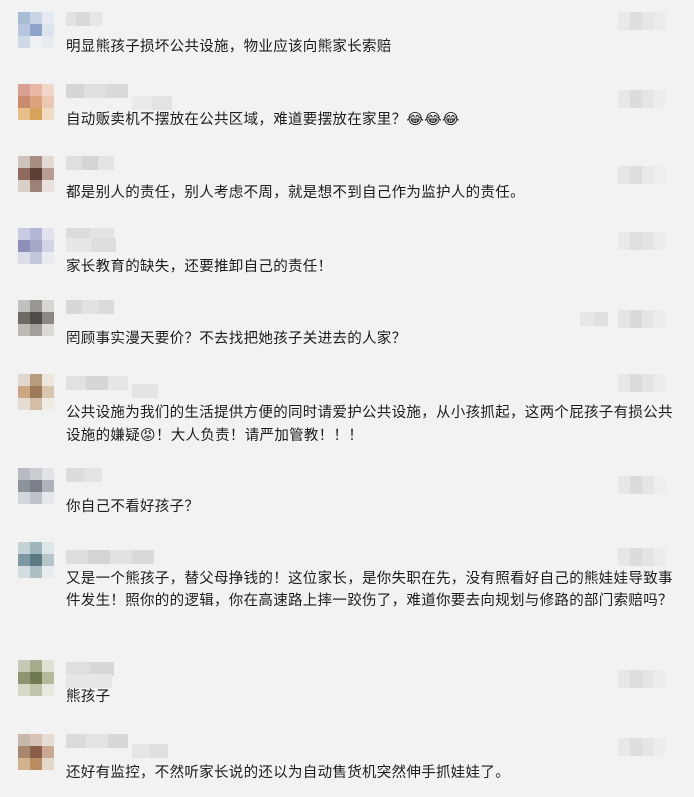 This screenshot has height=797, width=694. I want to click on comment-item: 明显熊孩子损坏公共设施，物业应该向熊家长索赔, so click(347, 42).